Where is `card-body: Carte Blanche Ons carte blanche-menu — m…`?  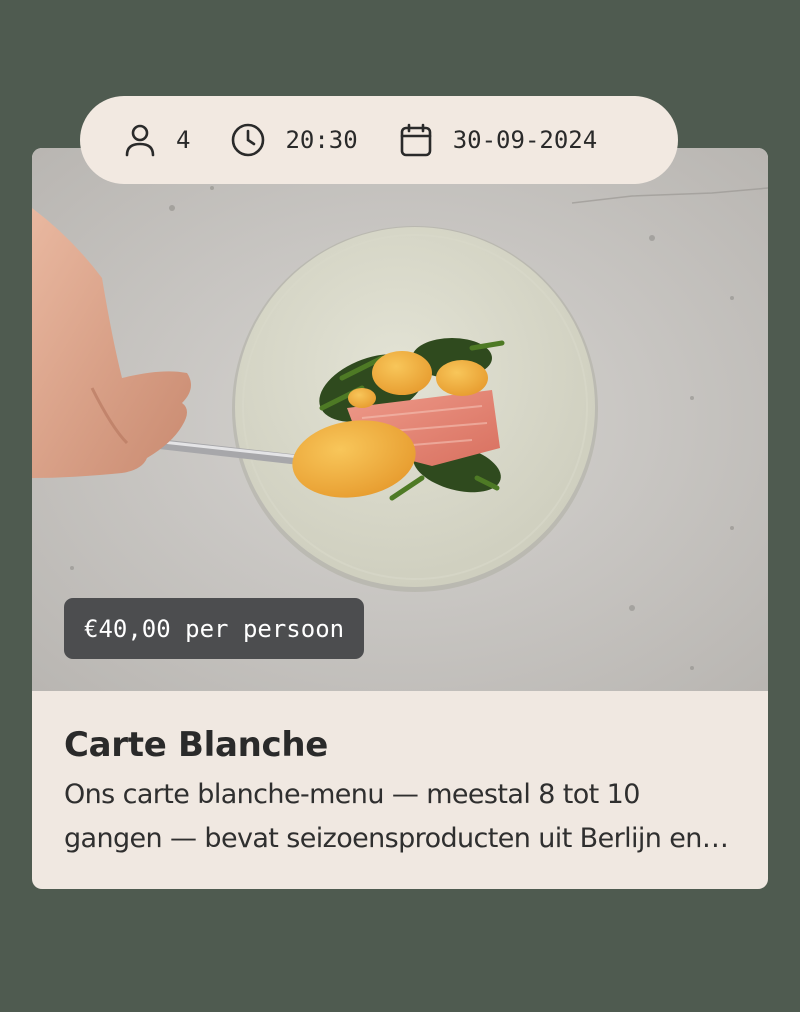
card-body: Carte Blanche Ons carte blanche-menu — m… is located at coordinates (404, 792).